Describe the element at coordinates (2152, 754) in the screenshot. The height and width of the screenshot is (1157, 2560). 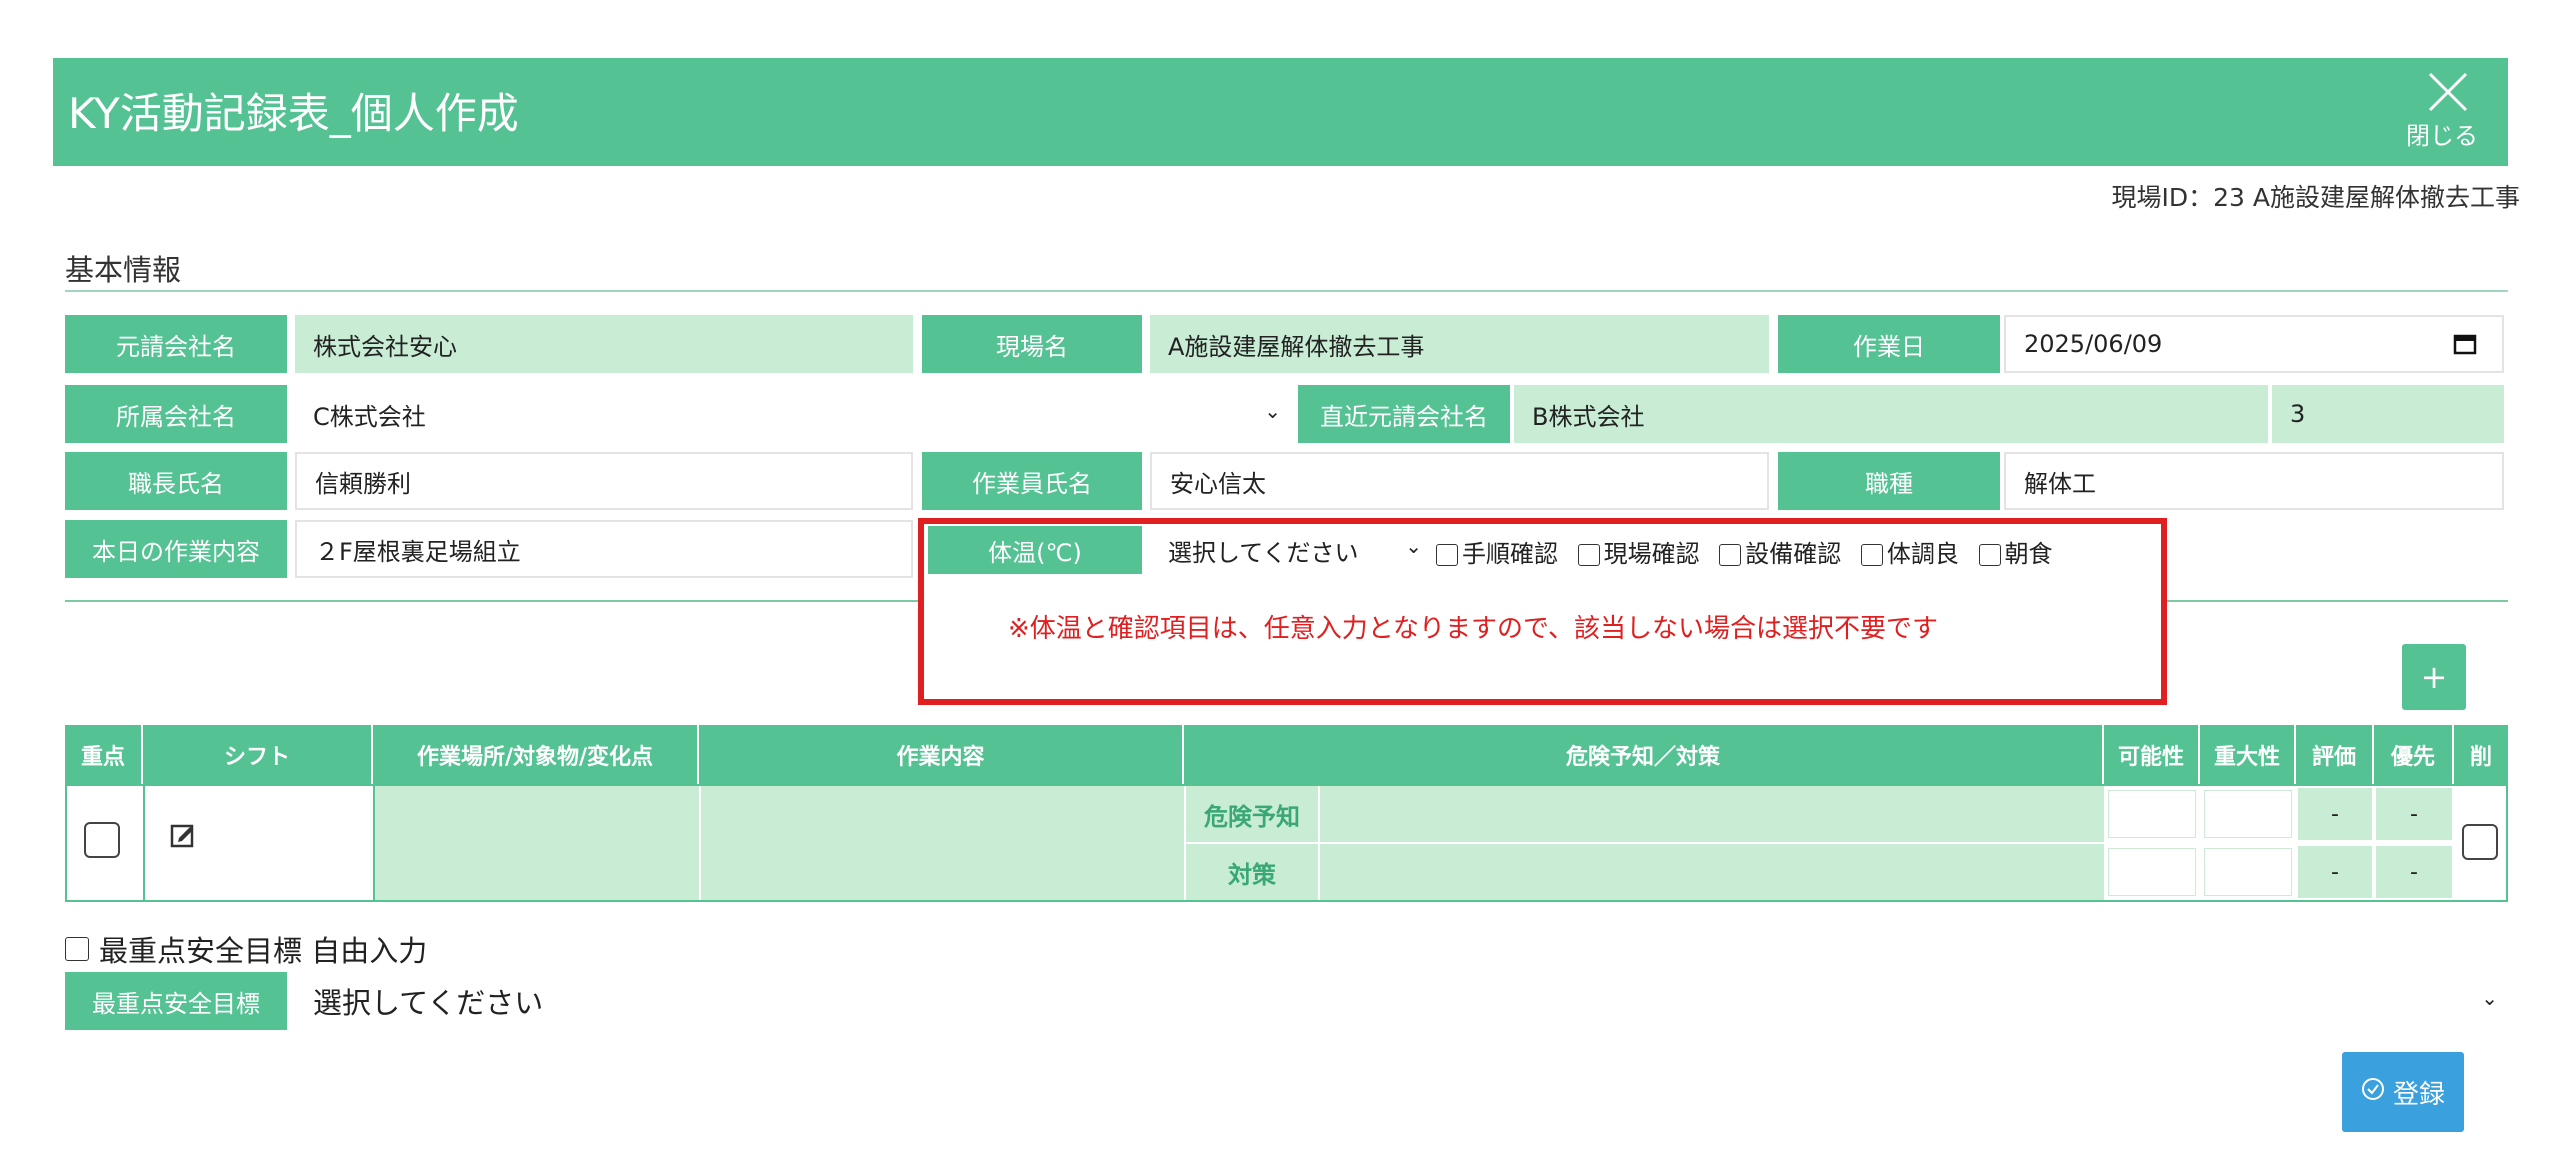
I see `th-likelihood: 可能性` at that location.